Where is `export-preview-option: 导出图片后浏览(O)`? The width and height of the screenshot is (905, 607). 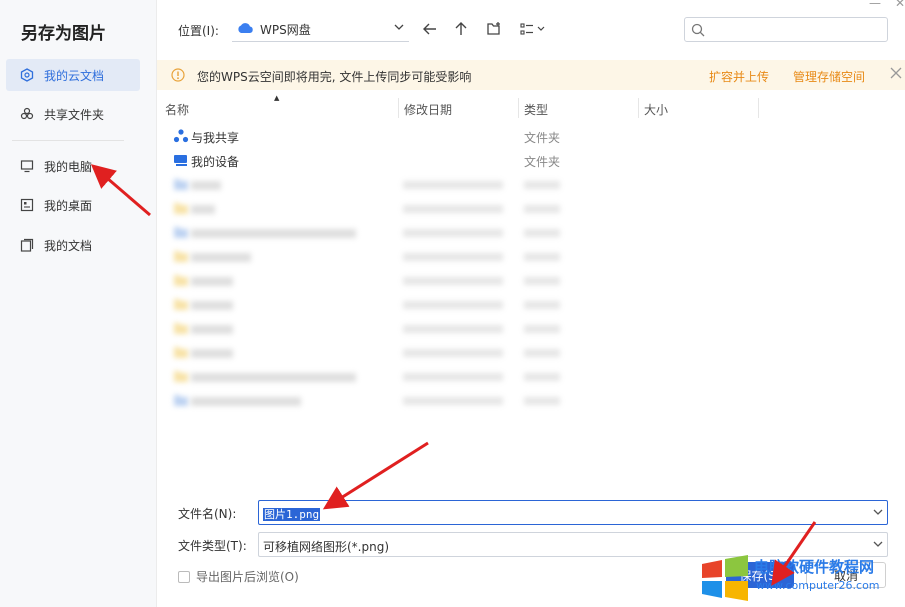 export-preview-option: 导出图片后浏览(O) is located at coordinates (238, 576).